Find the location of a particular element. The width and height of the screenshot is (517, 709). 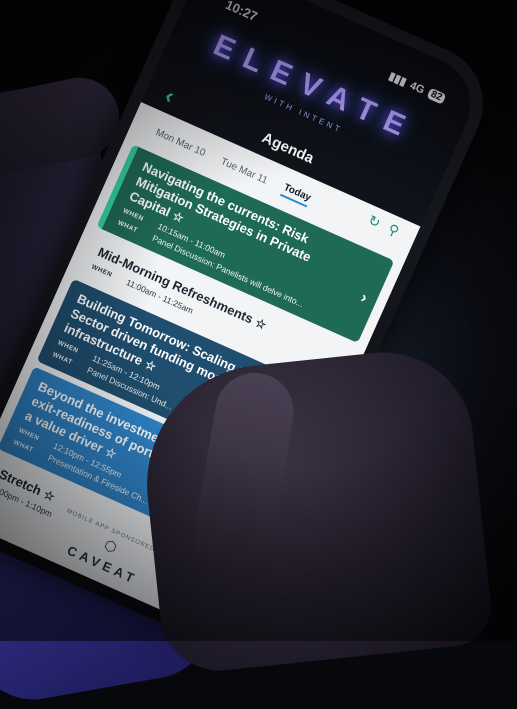

tab-mon: Mon Mar 10 is located at coordinates (180, 143).